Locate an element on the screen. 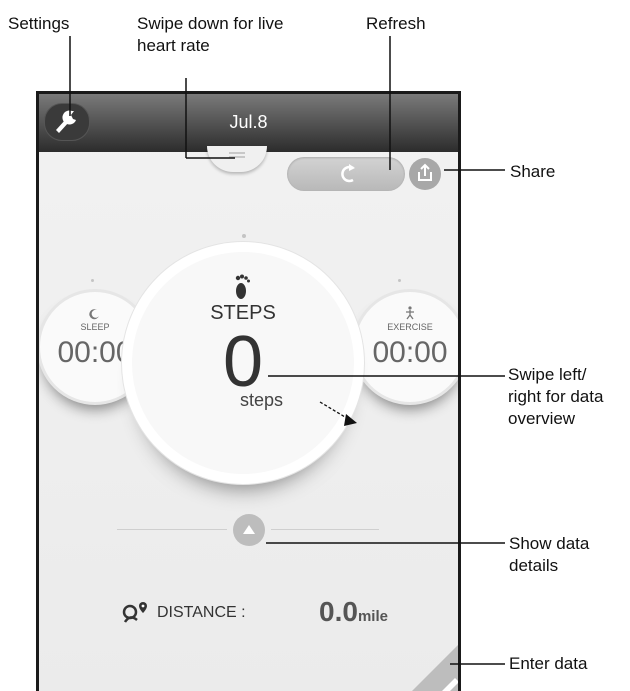 The height and width of the screenshot is (691, 630). callout-show-details: Show data details is located at coordinates (549, 555).